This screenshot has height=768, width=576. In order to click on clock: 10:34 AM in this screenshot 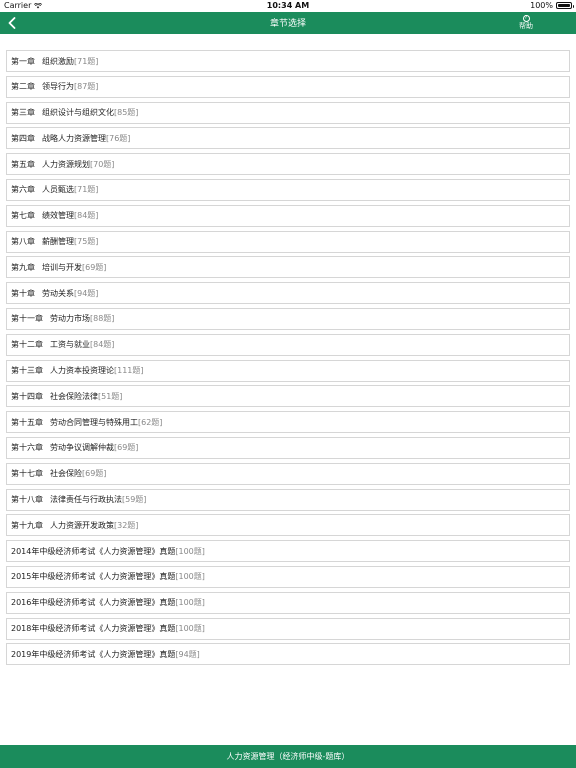, I will do `click(288, 5)`.